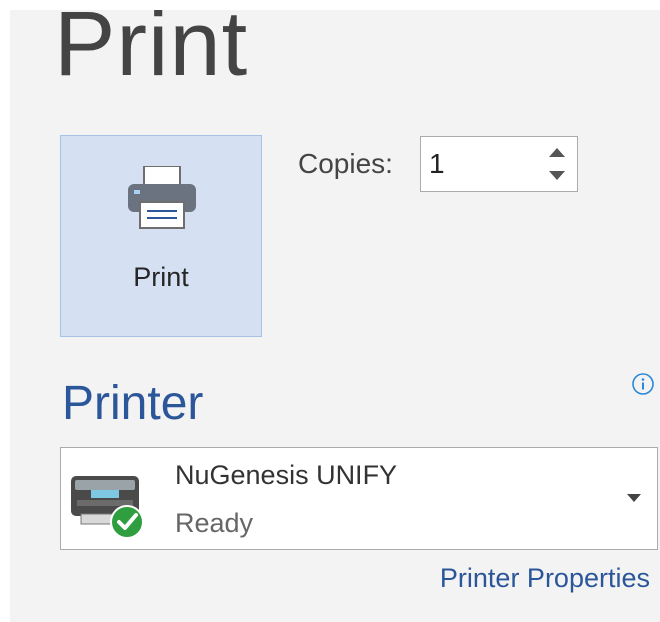 The width and height of the screenshot is (660, 622). Describe the element at coordinates (557, 176) in the screenshot. I see `spin-down-icon` at that location.